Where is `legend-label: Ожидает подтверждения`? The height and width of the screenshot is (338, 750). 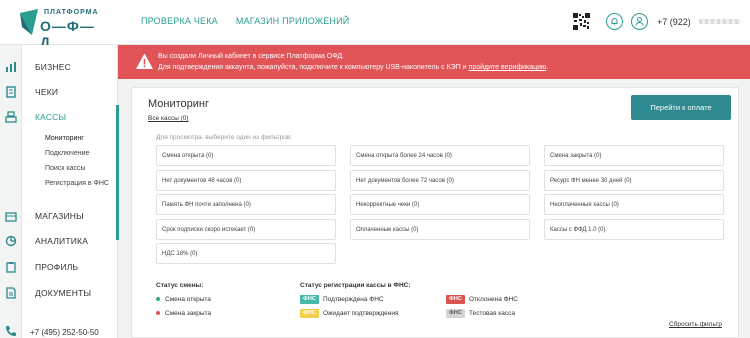 legend-label: Ожидает подтверждения is located at coordinates (361, 314).